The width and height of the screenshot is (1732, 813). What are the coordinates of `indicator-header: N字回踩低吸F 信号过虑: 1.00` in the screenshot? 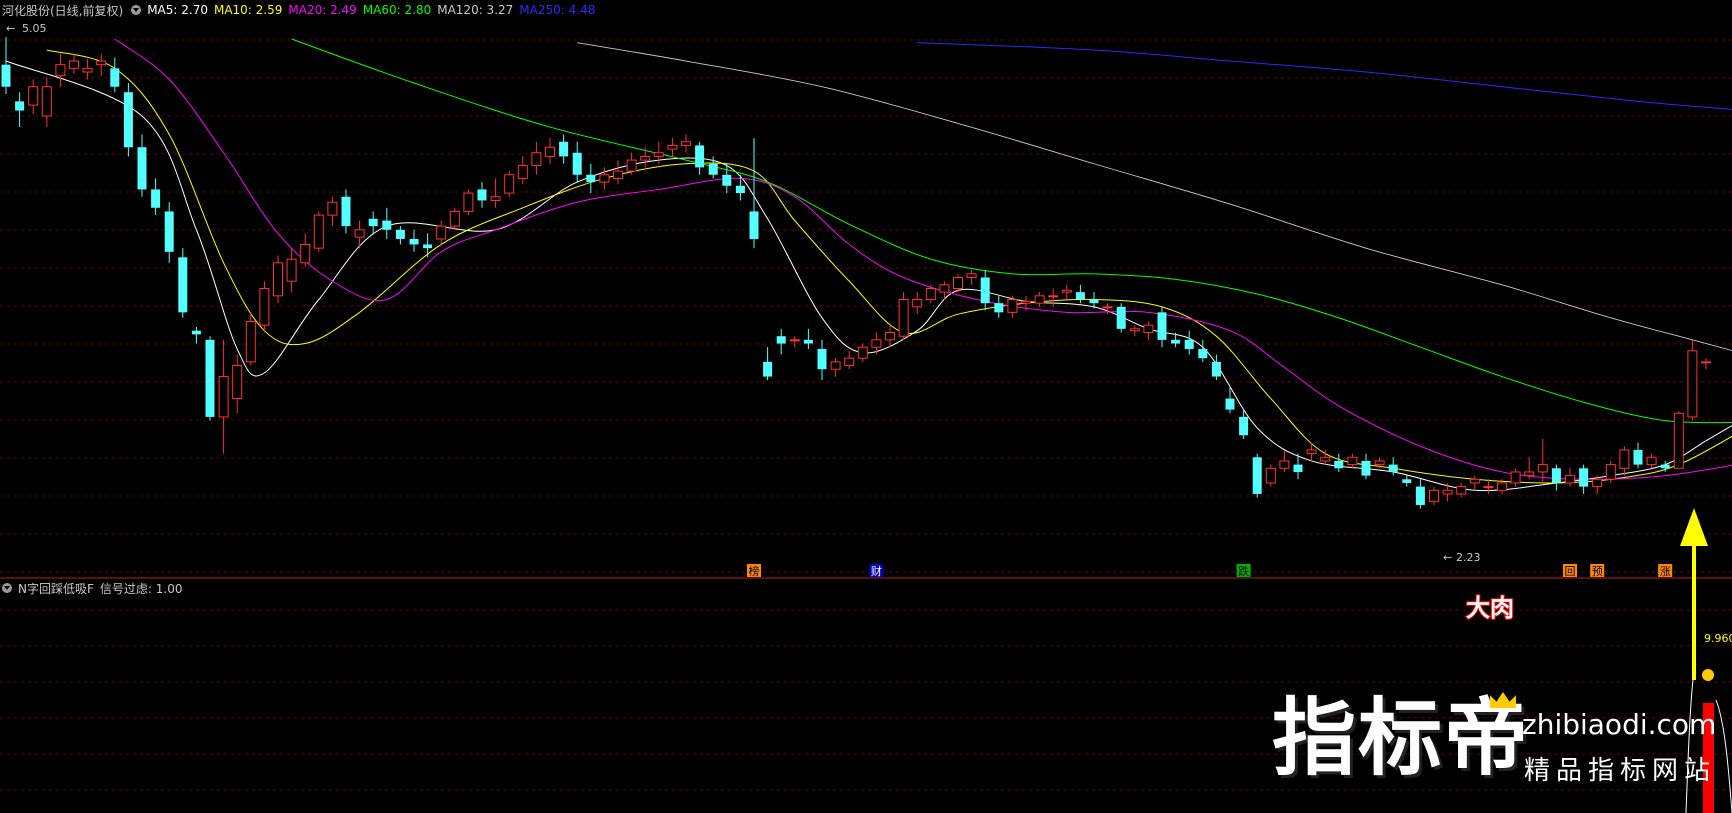 It's located at (94, 588).